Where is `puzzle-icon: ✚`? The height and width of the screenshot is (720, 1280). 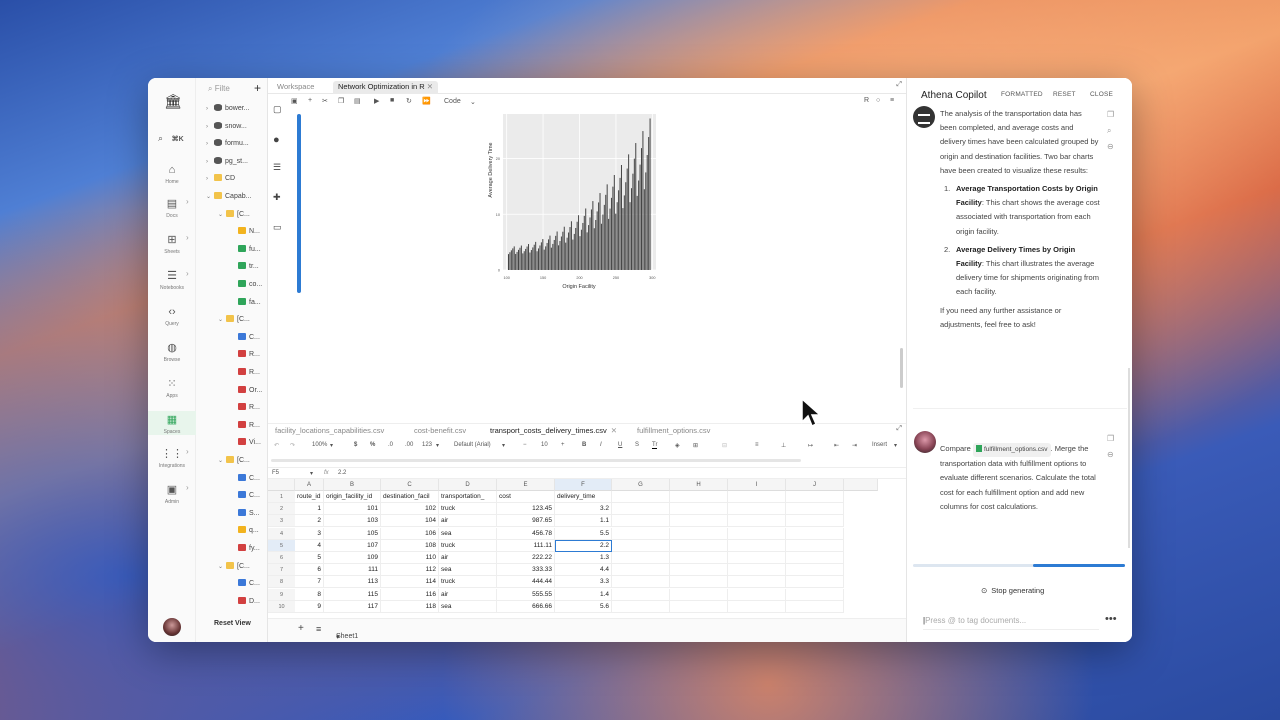
puzzle-icon: ✚ is located at coordinates (277, 197).